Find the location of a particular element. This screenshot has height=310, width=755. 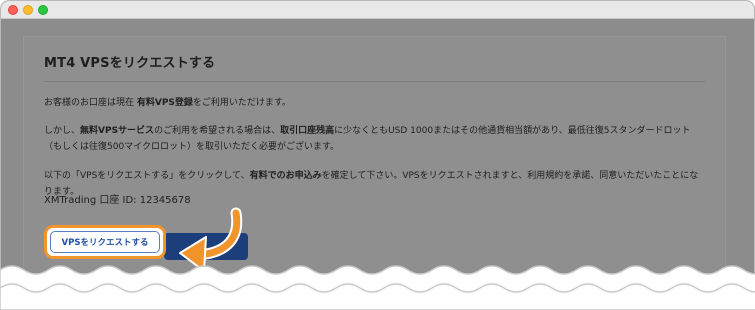

account-id: XMTrading 口座 ID: 12345678 is located at coordinates (117, 200).